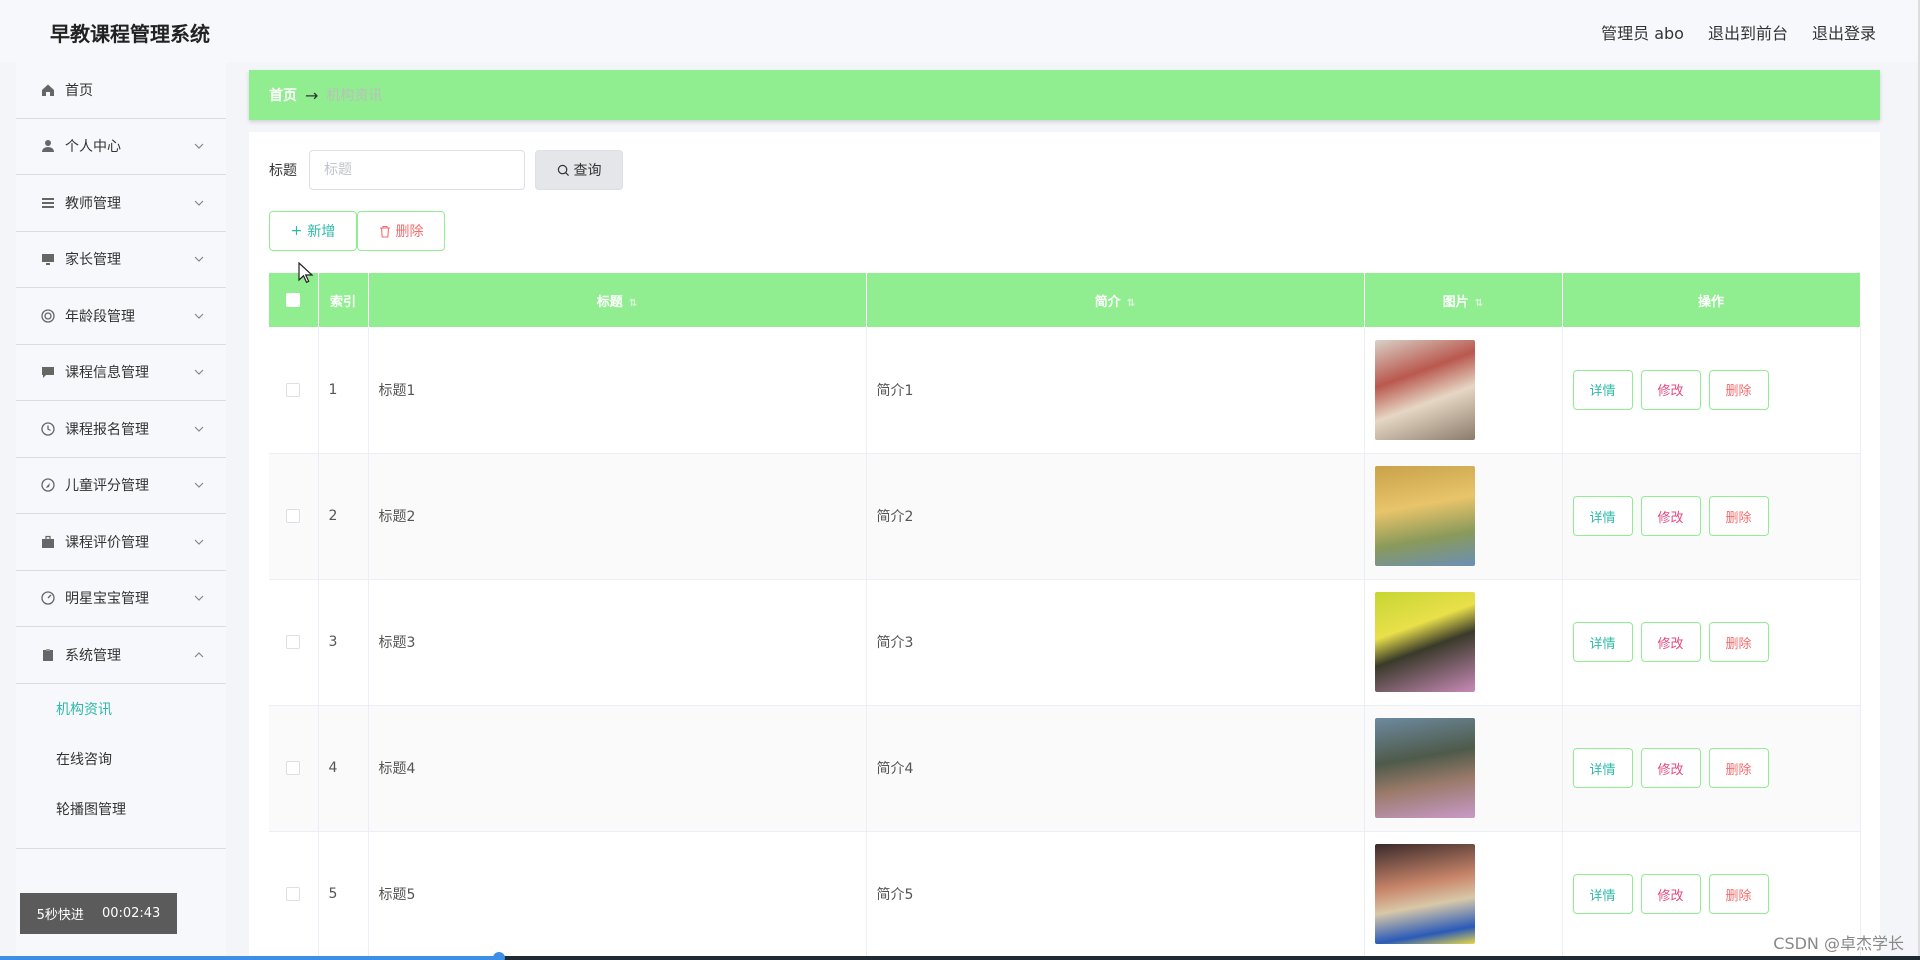 Image resolution: width=1920 pixels, height=960 pixels. Describe the element at coordinates (1642, 33) in the screenshot. I see `admin-label: 管理员 abo` at that location.